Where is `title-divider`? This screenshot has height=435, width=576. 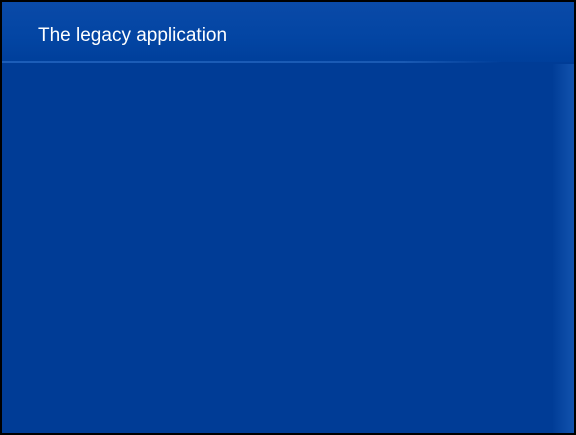
title-divider is located at coordinates (252, 62).